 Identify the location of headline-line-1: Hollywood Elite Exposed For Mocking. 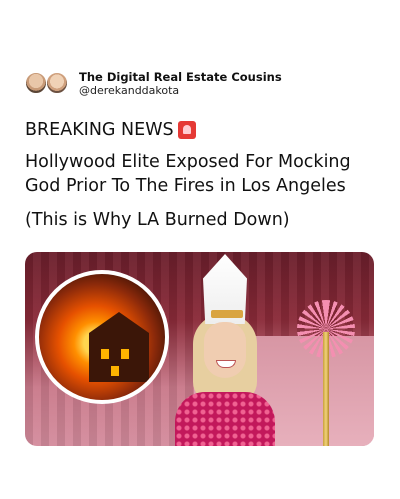
(188, 162).